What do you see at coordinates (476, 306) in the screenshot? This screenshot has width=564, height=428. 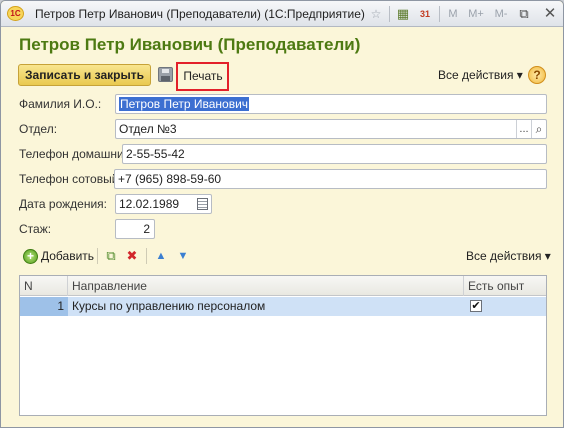 I see `has-experience-checkbox: ✔` at bounding box center [476, 306].